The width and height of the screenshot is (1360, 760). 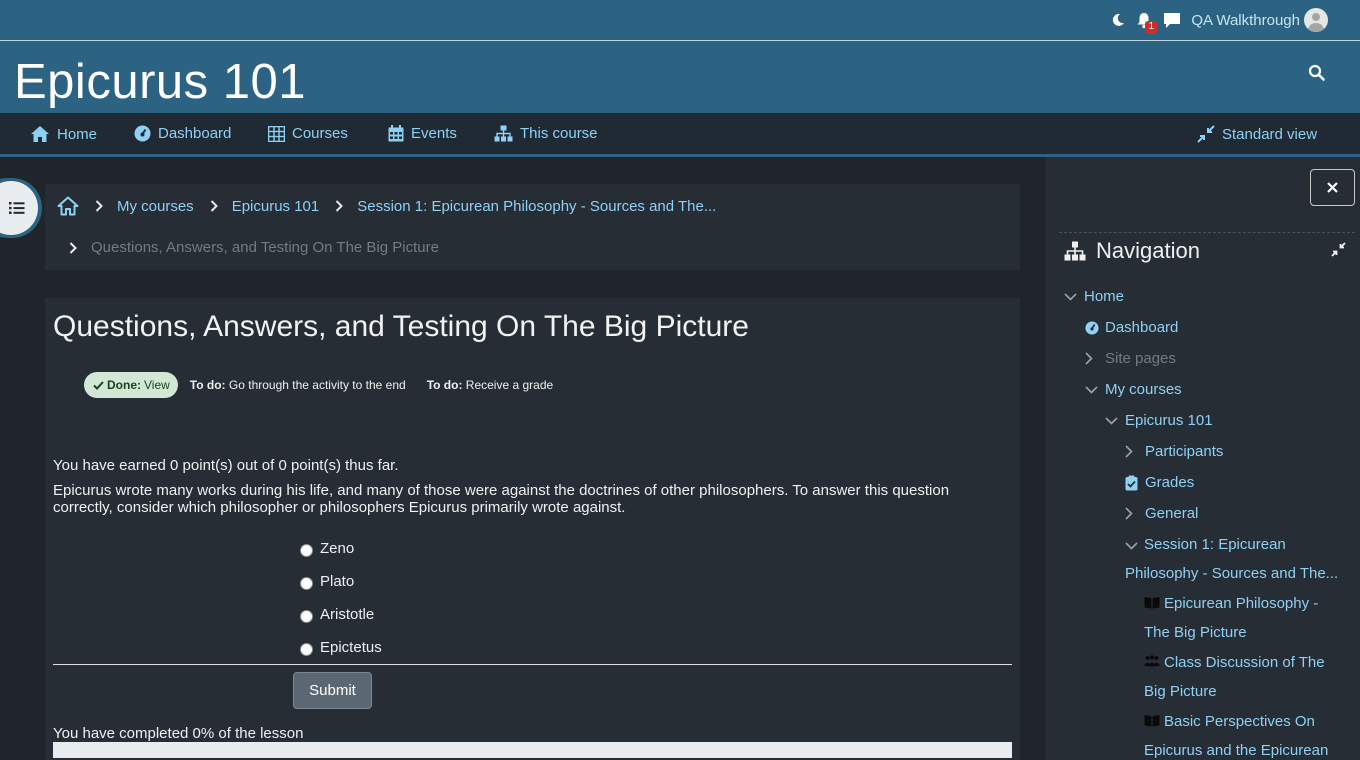 I want to click on answer-options: Zeno Plato Aristotle Epictetus, so click(x=341, y=598).